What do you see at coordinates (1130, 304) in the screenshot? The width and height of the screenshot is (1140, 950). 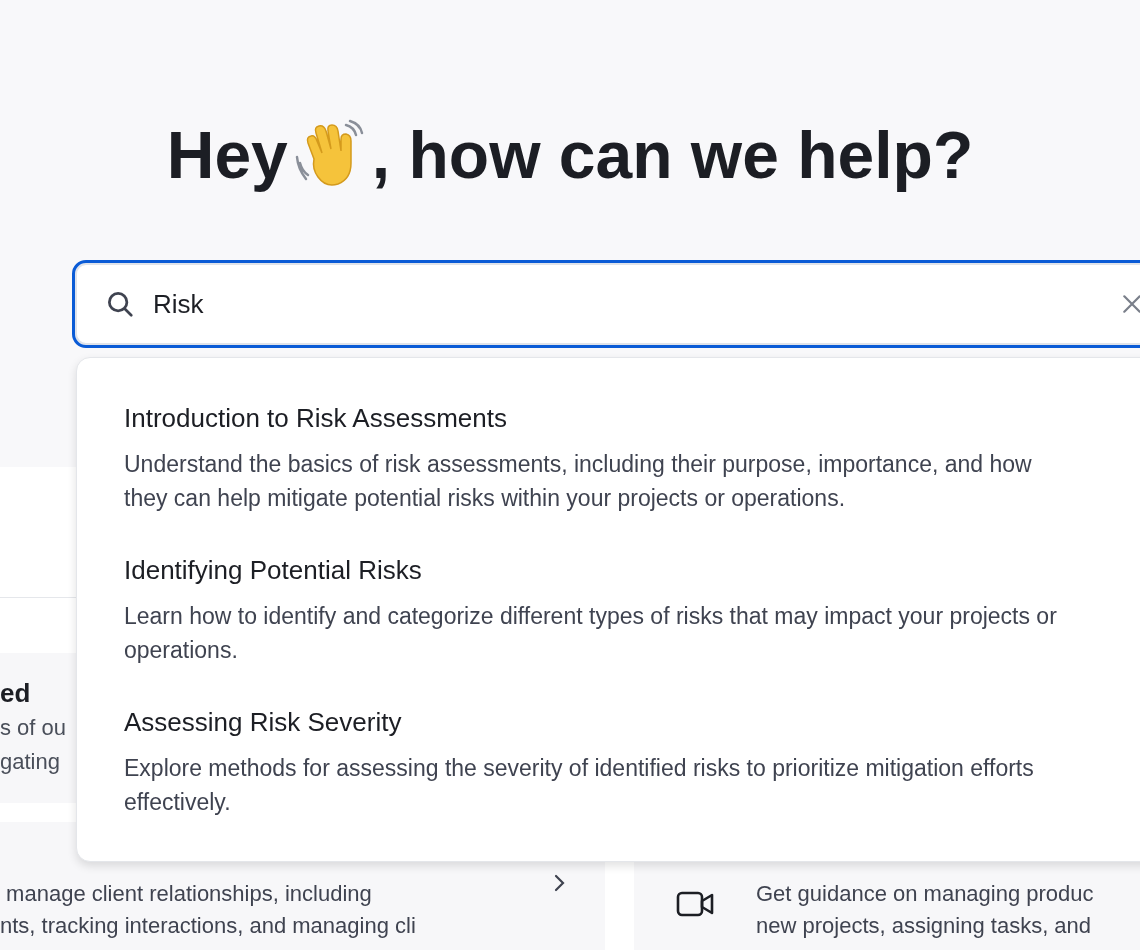 I see `close-icon` at bounding box center [1130, 304].